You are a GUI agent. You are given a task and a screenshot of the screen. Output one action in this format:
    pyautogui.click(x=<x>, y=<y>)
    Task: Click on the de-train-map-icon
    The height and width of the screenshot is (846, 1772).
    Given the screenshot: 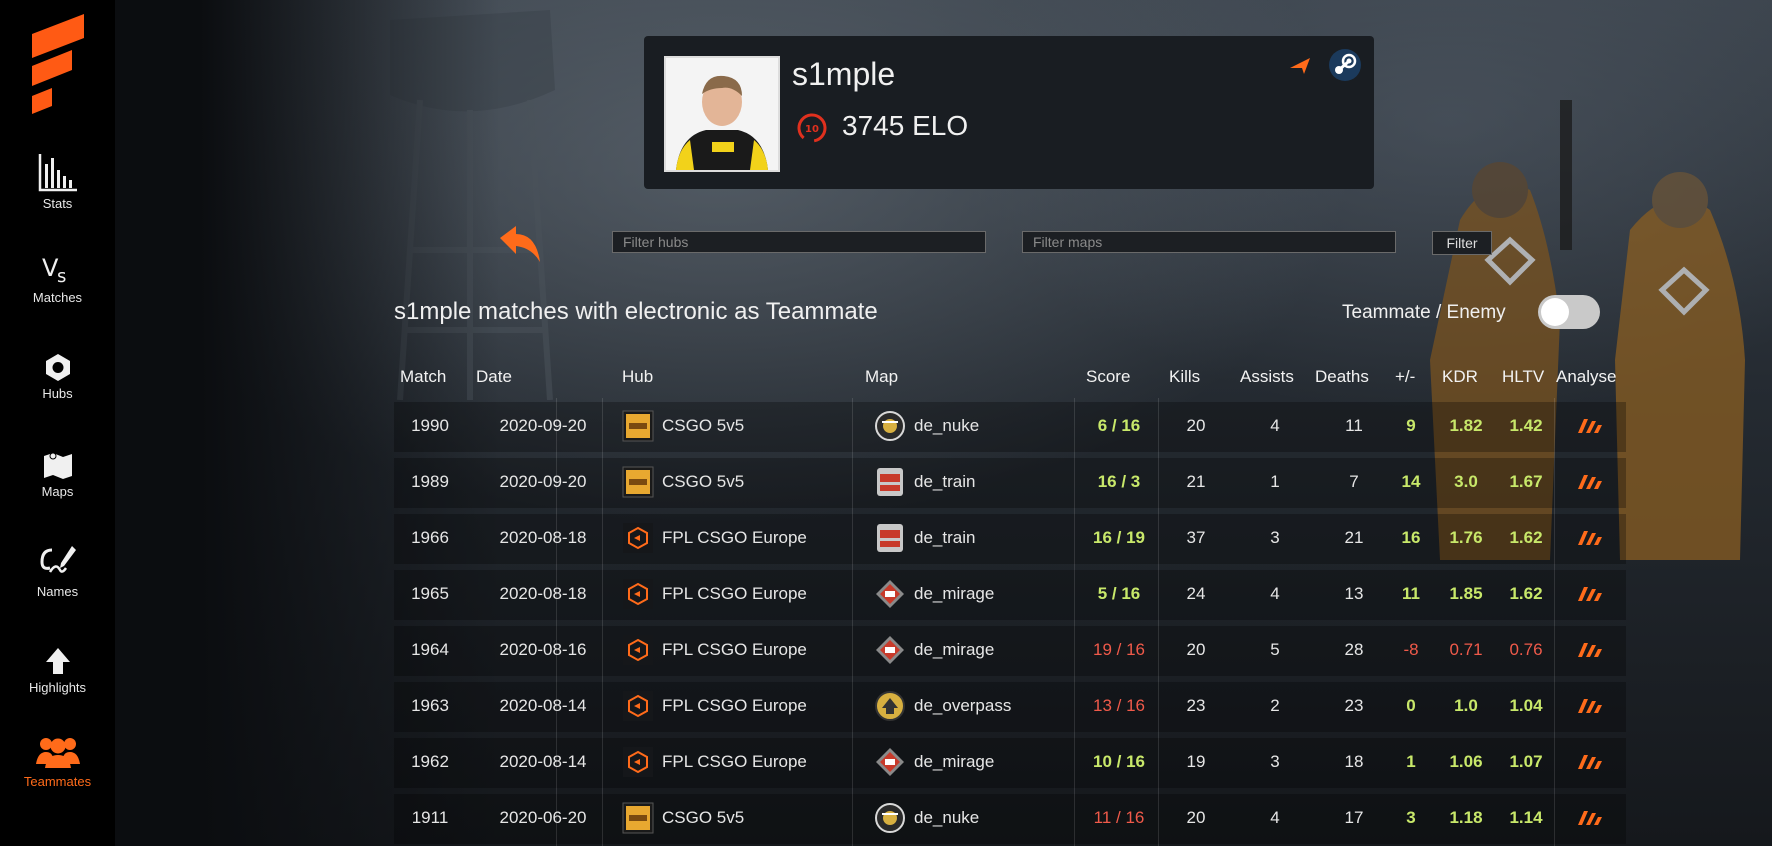 What is the action you would take?
    pyautogui.click(x=890, y=482)
    